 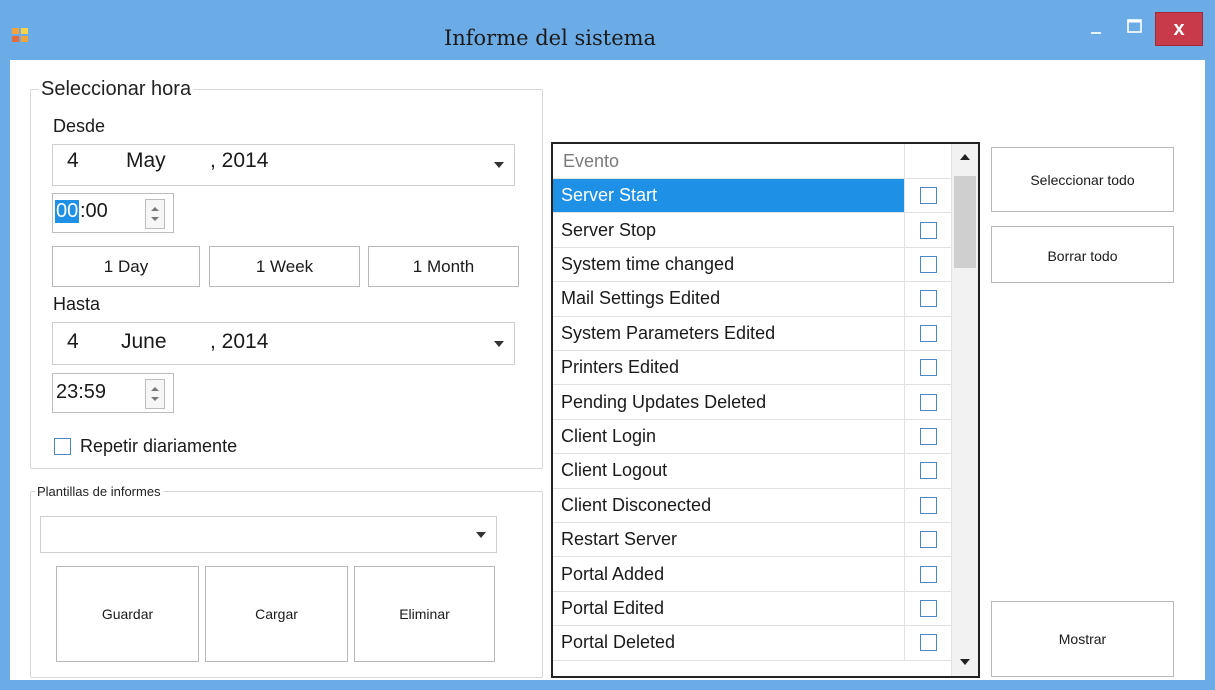 What do you see at coordinates (146, 161) in the screenshot?
I see `from-month: May` at bounding box center [146, 161].